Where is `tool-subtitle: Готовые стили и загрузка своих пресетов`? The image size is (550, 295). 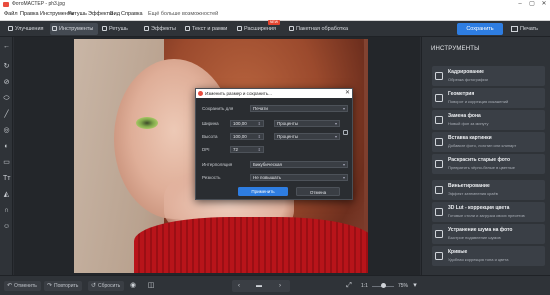 tool-subtitle: Готовые стили и загрузка своих пресетов is located at coordinates (486, 215).